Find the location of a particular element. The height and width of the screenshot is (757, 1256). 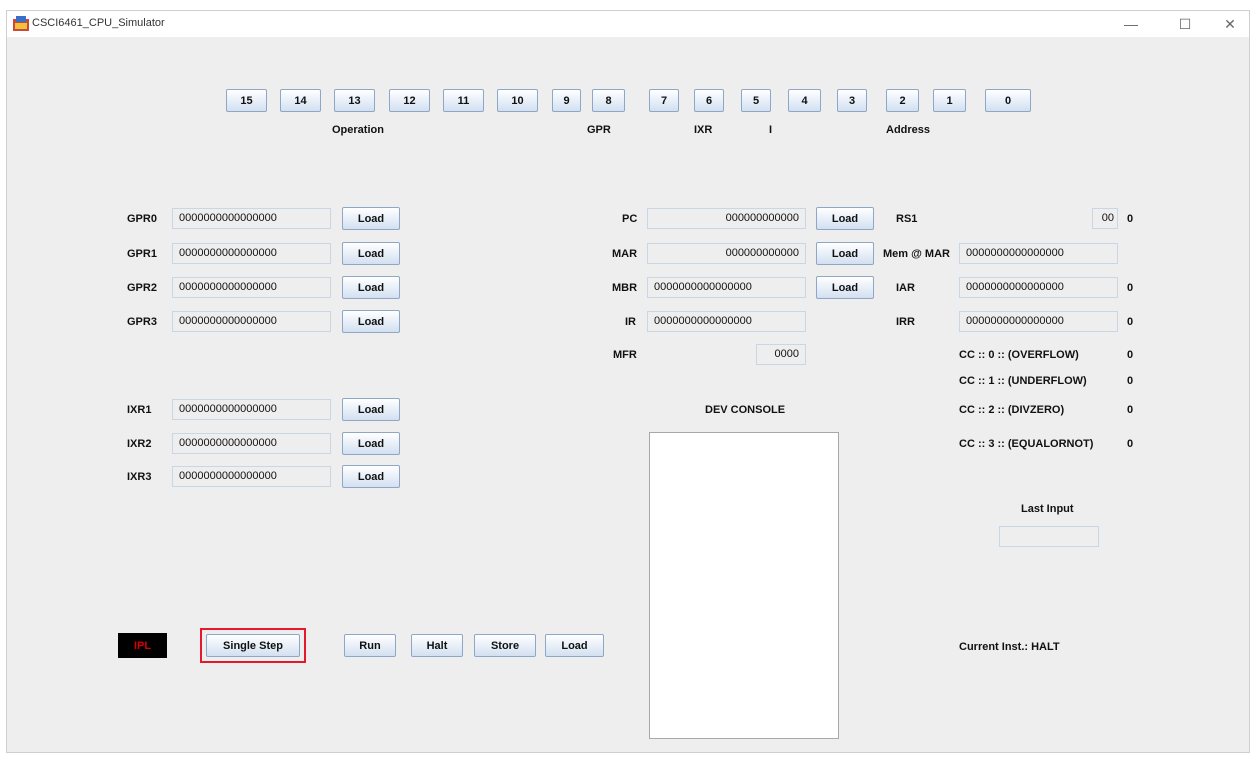

window-title: CSCI6461_CPU_Simulator is located at coordinates (98, 23).